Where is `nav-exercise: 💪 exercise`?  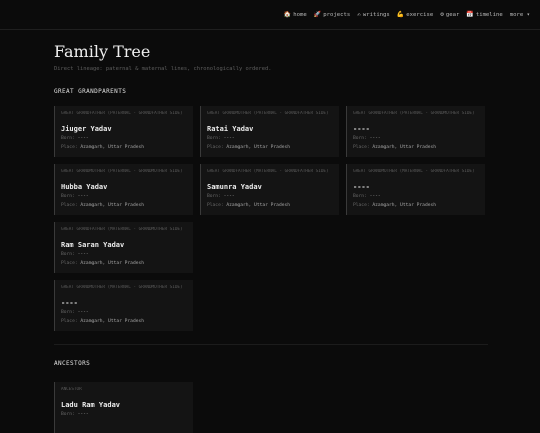
nav-exercise: 💪 exercise is located at coordinates (415, 14).